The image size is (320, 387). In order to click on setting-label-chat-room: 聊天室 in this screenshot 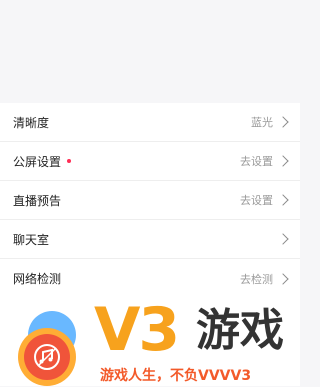, I will do `click(31, 239)`.